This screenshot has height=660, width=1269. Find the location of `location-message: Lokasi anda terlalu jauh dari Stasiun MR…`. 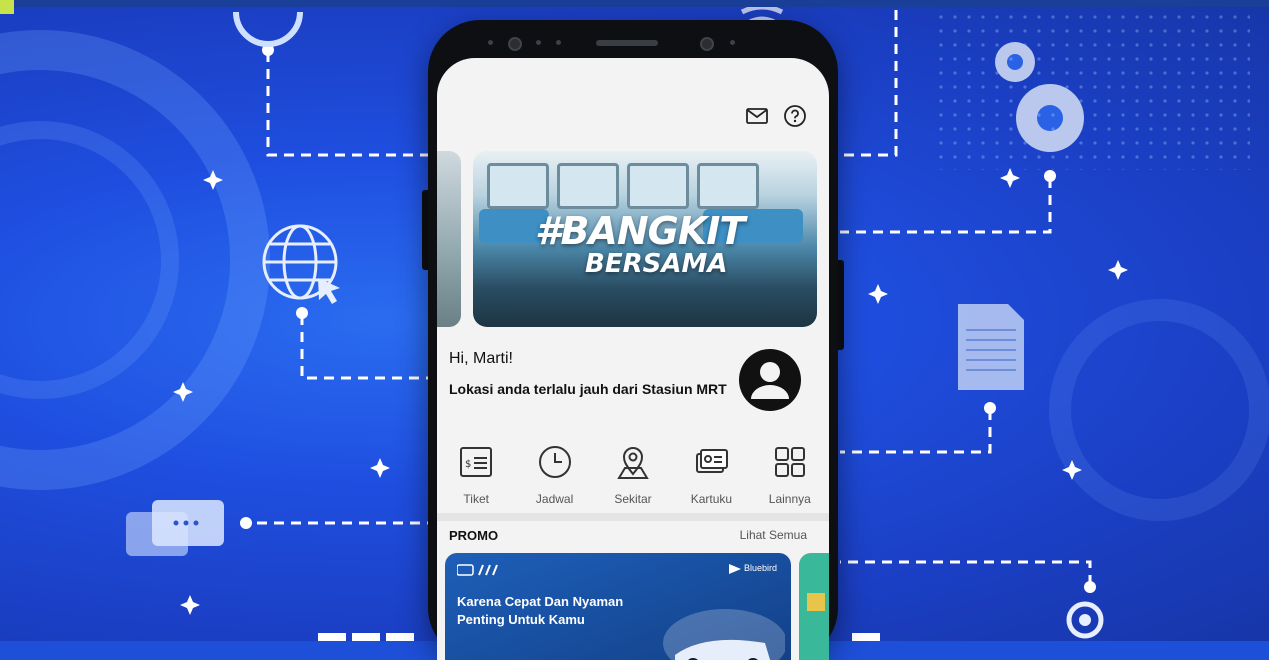

location-message: Lokasi anda terlalu jauh dari Stasiun MR… is located at coordinates (588, 389).